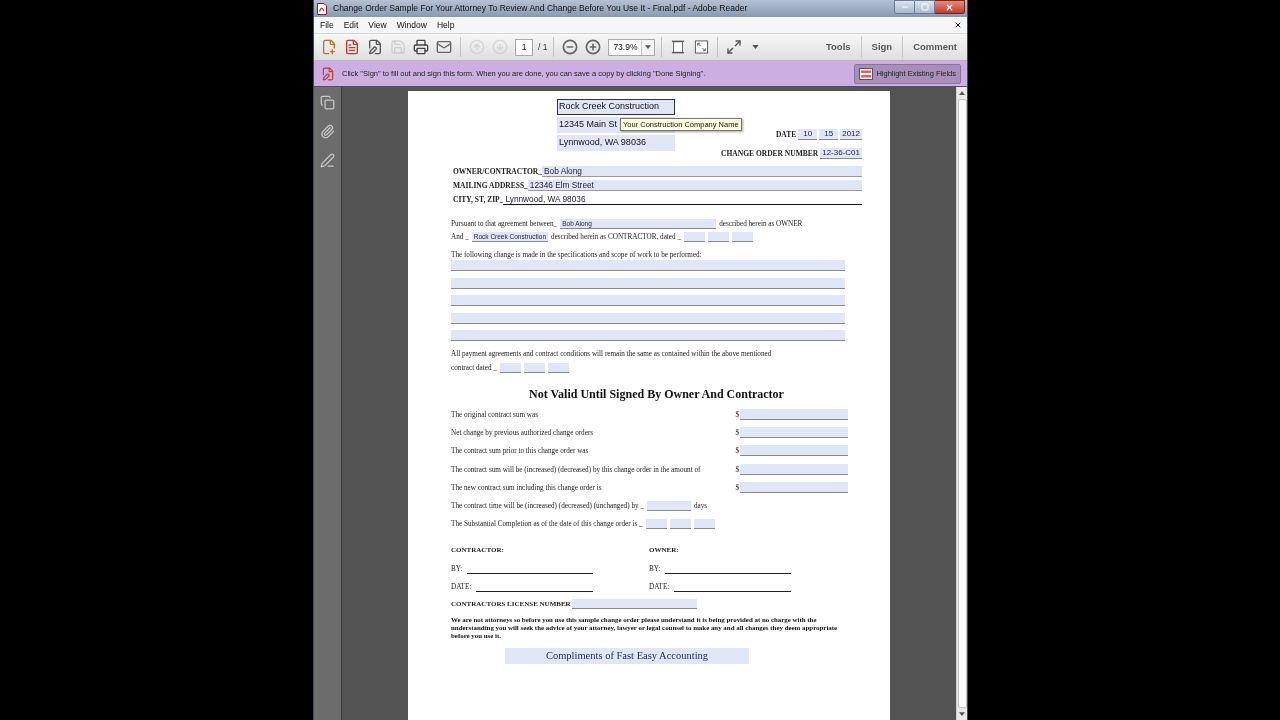 The height and width of the screenshot is (720, 1280). Describe the element at coordinates (829, 134) in the screenshot. I see `form-field: 15` at that location.